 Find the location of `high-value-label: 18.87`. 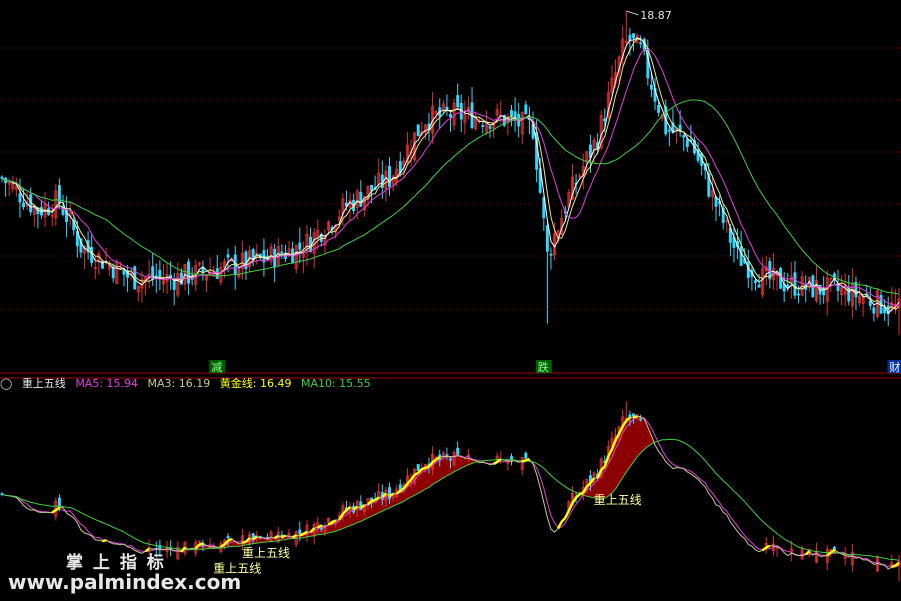

high-value-label: 18.87 is located at coordinates (656, 15).